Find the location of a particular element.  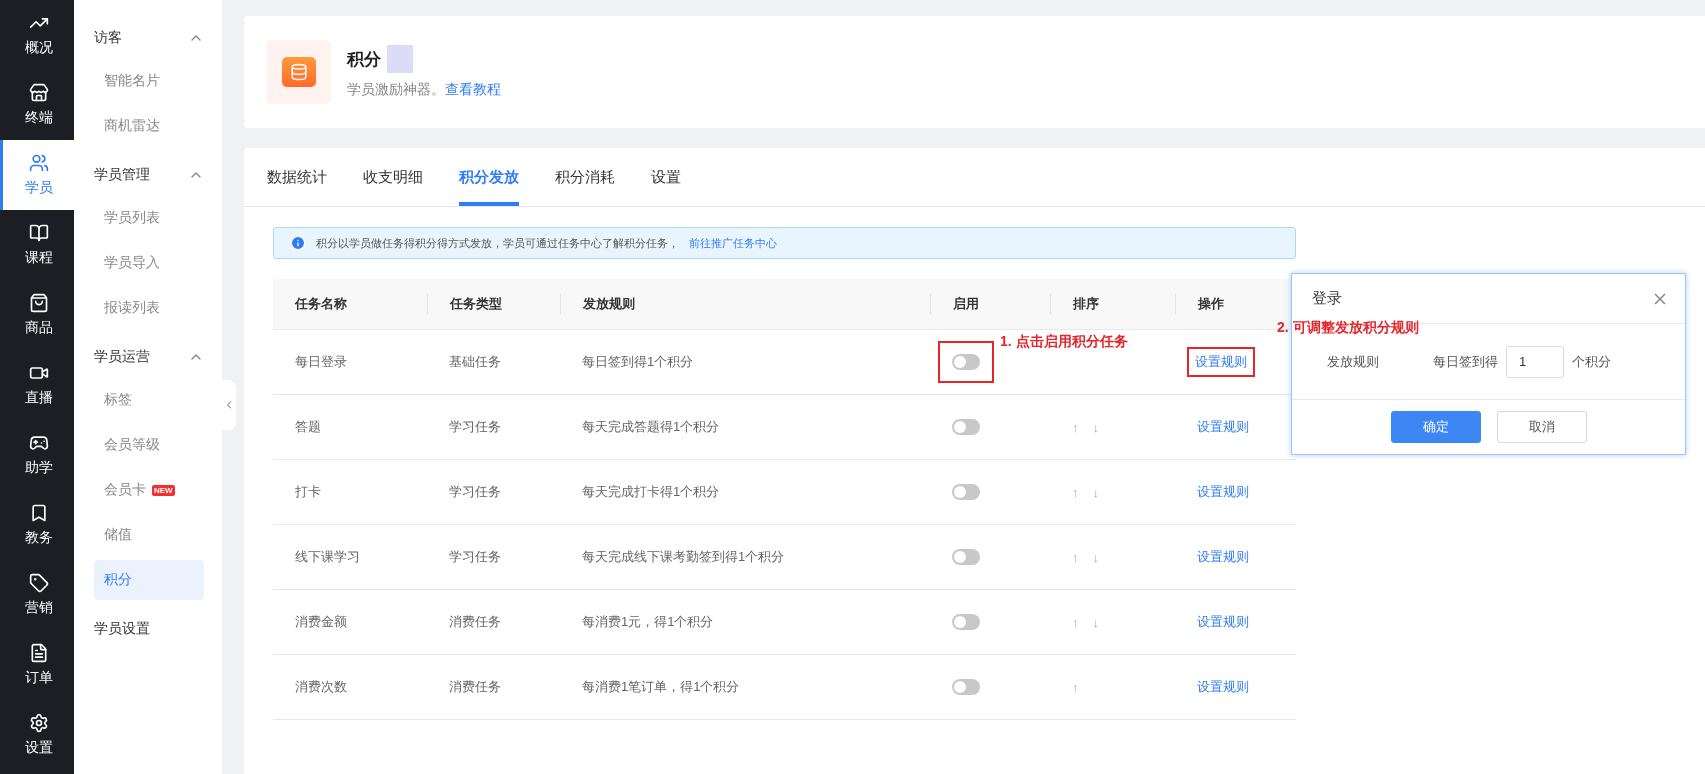

sidebar-group: 学员运营 is located at coordinates (148, 356).